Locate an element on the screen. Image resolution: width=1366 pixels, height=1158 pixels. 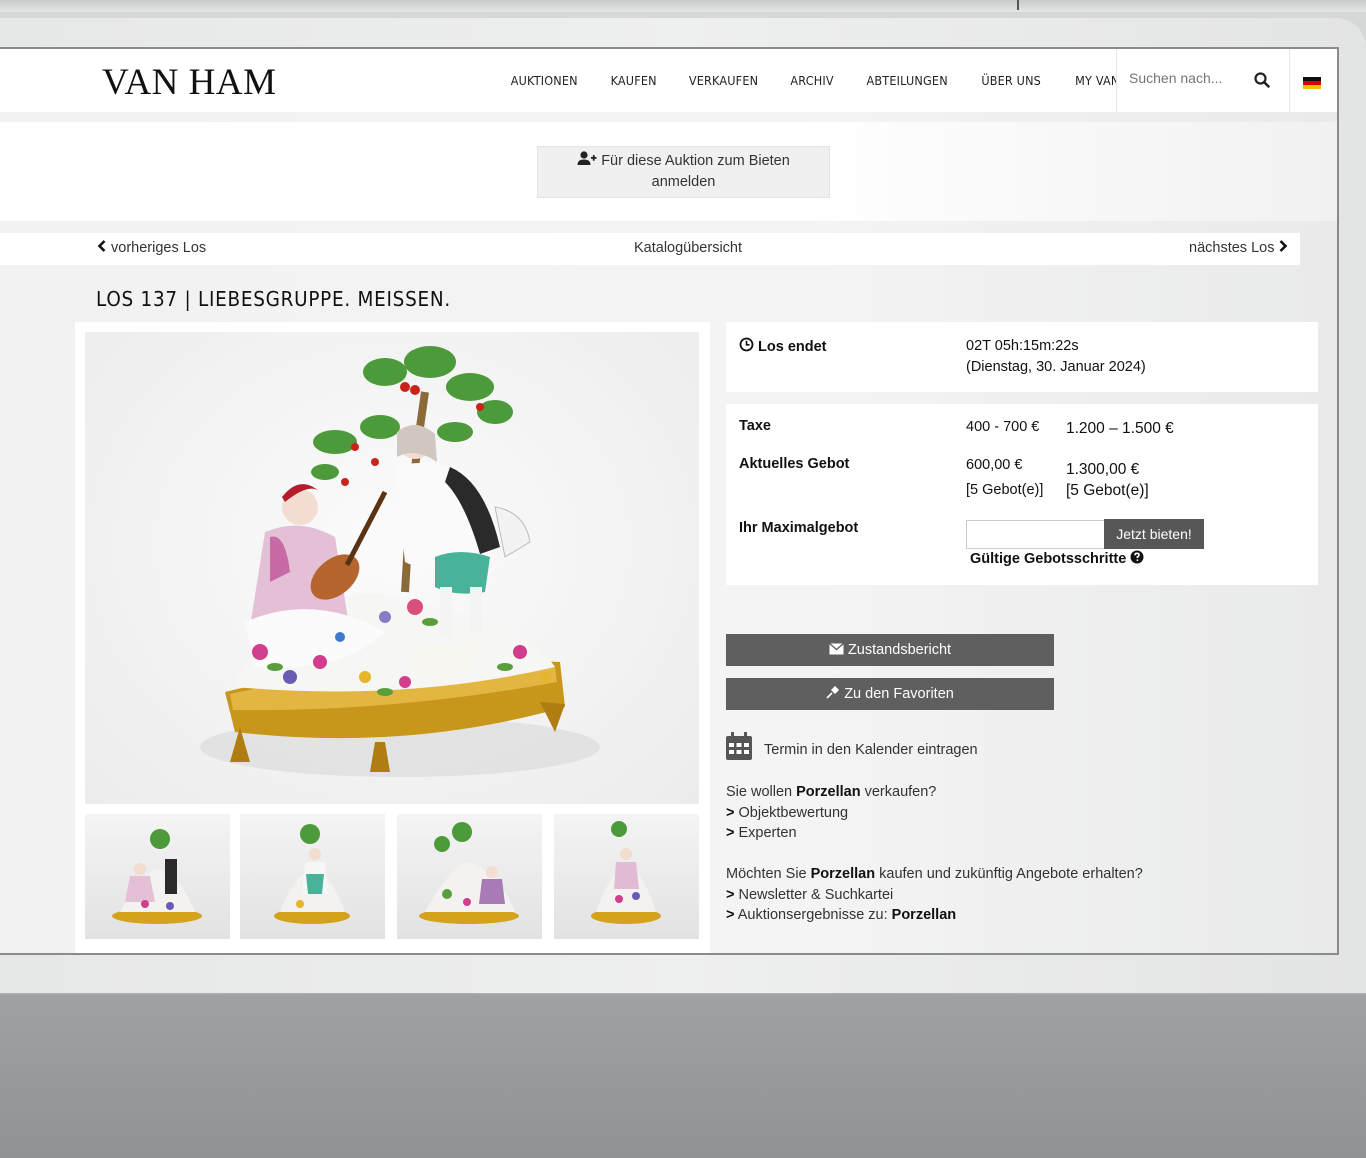
condition-report-label: Zustandsbericht is located at coordinates (899, 650).